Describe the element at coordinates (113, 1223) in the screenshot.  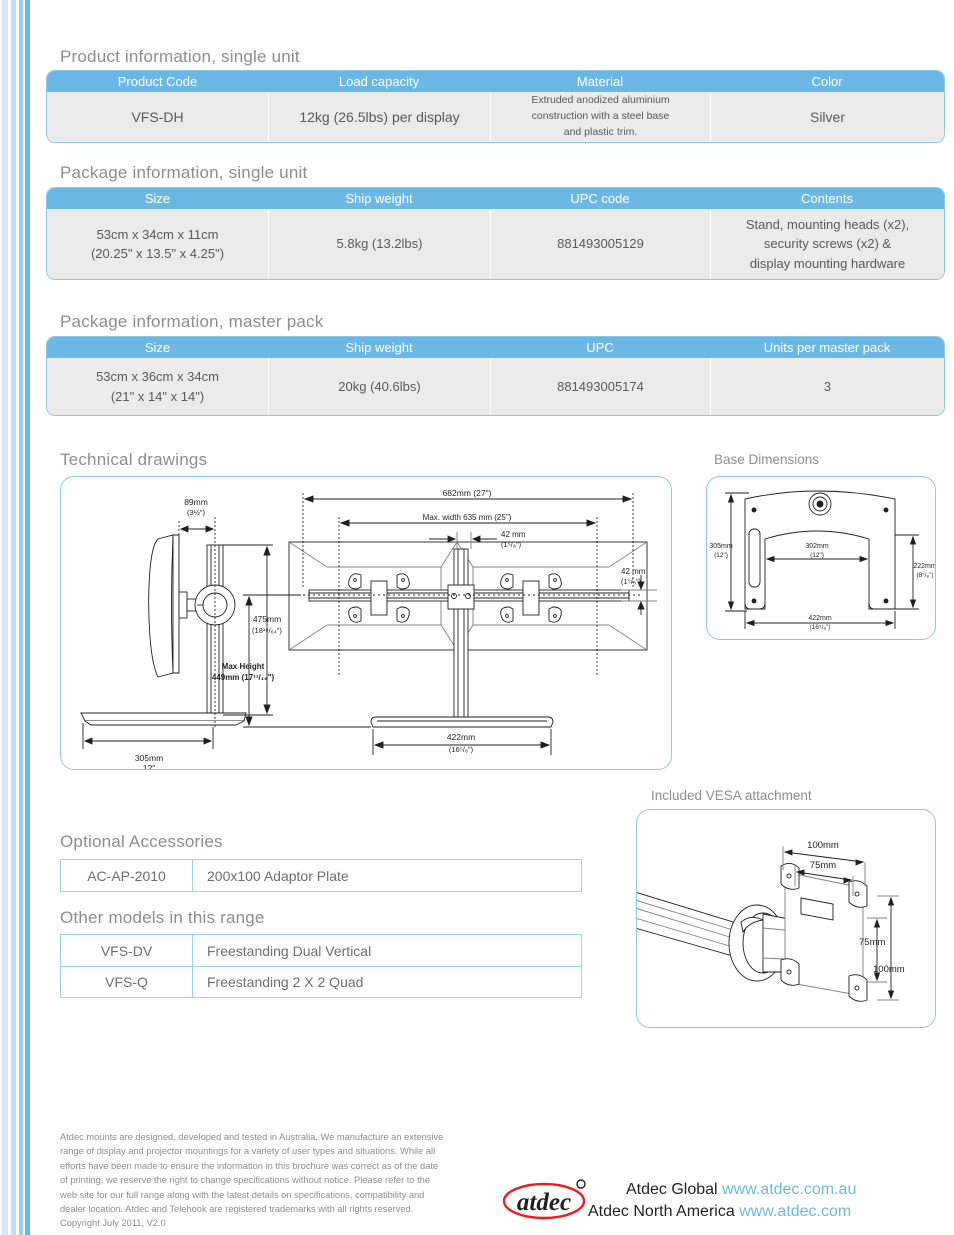
I see `legal-line-7: Copyright July 2011, V2.0` at that location.